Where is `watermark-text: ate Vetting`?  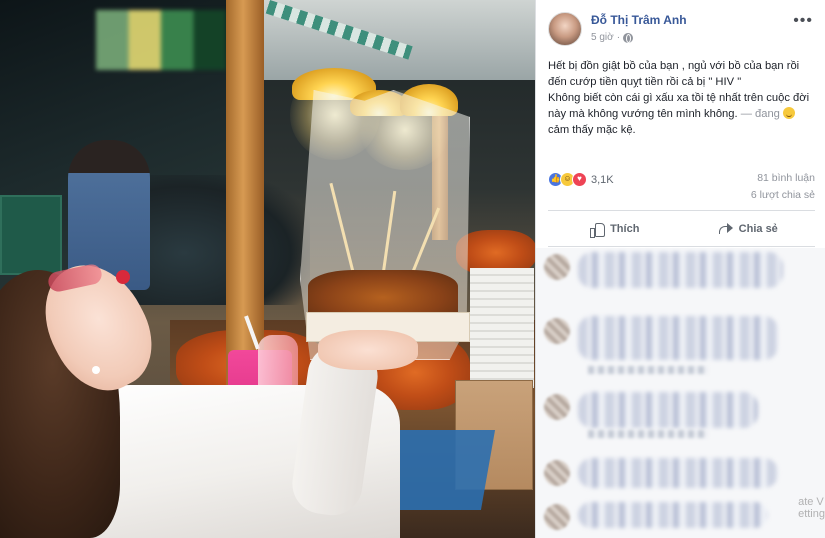
watermark-text: ate Vetting is located at coordinates (811, 508).